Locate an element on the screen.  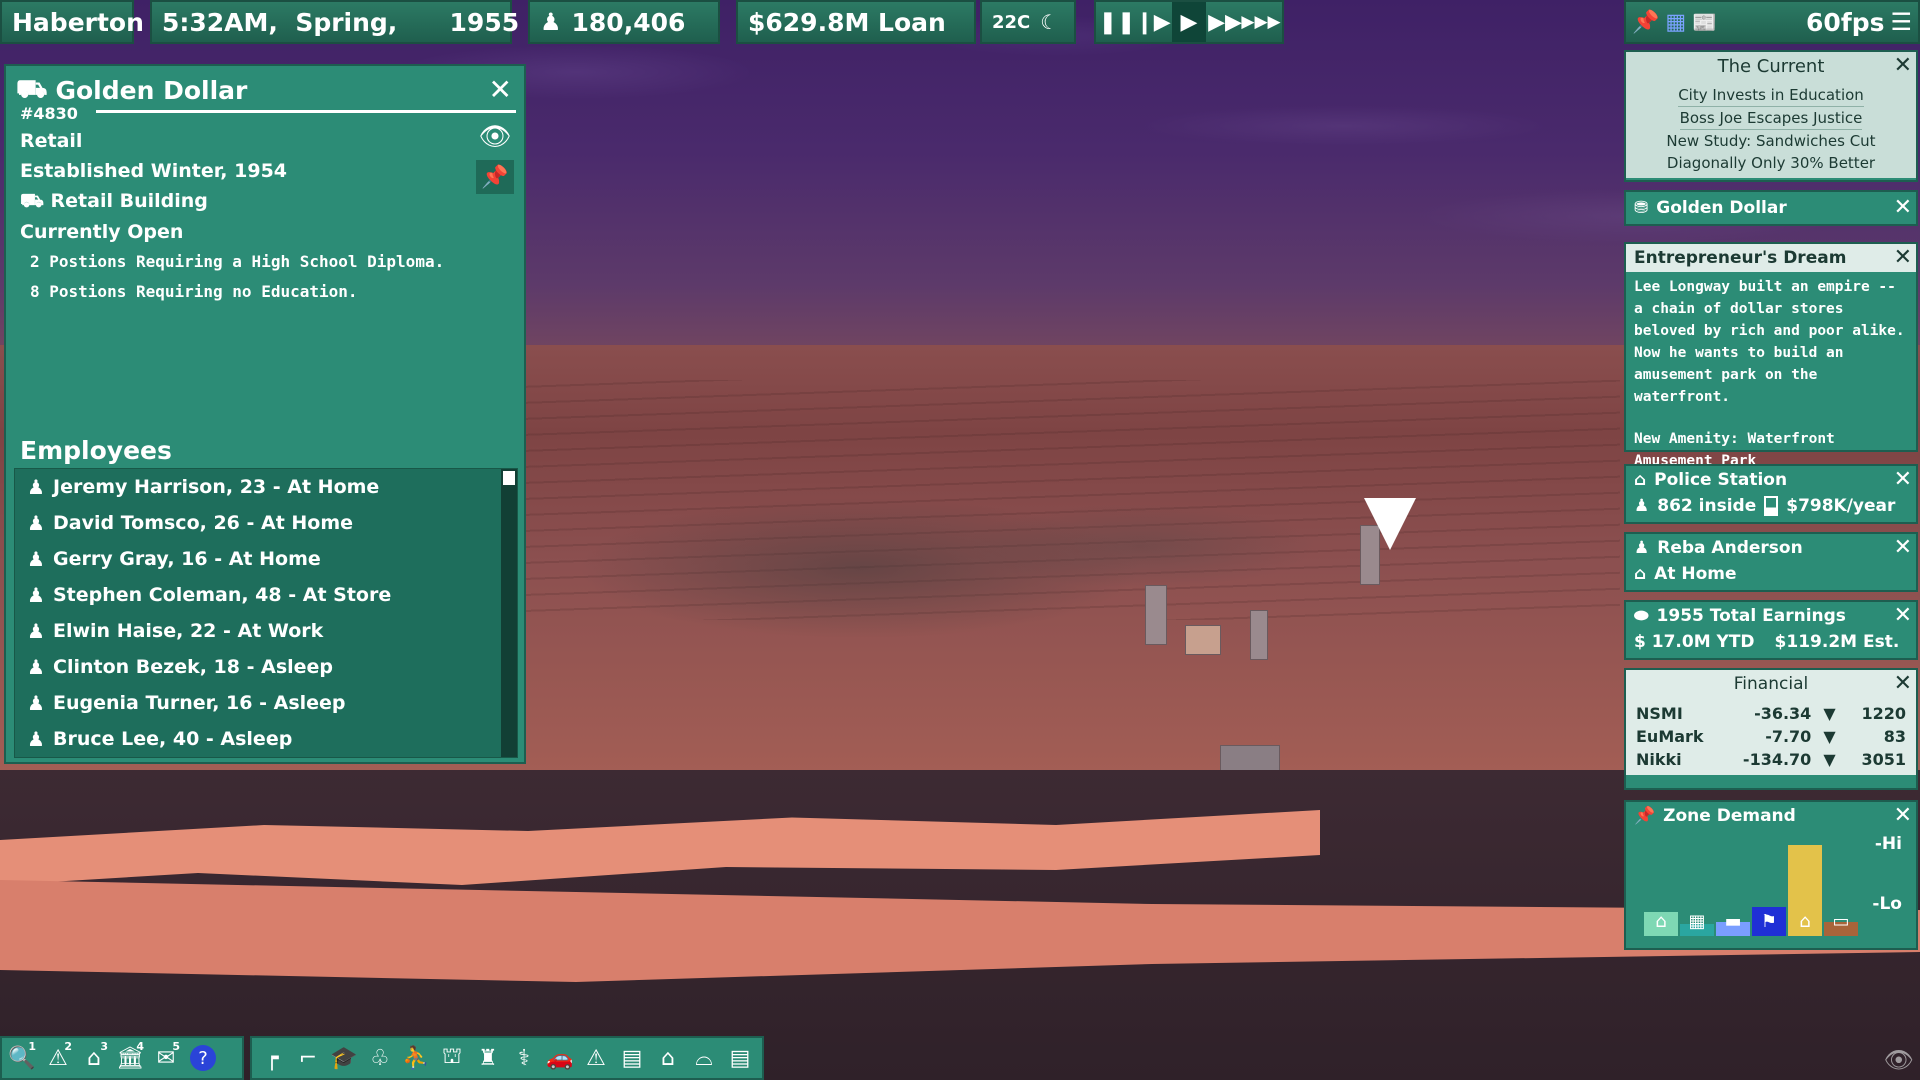
fps-readout: 60fps is located at coordinates (1845, 22).